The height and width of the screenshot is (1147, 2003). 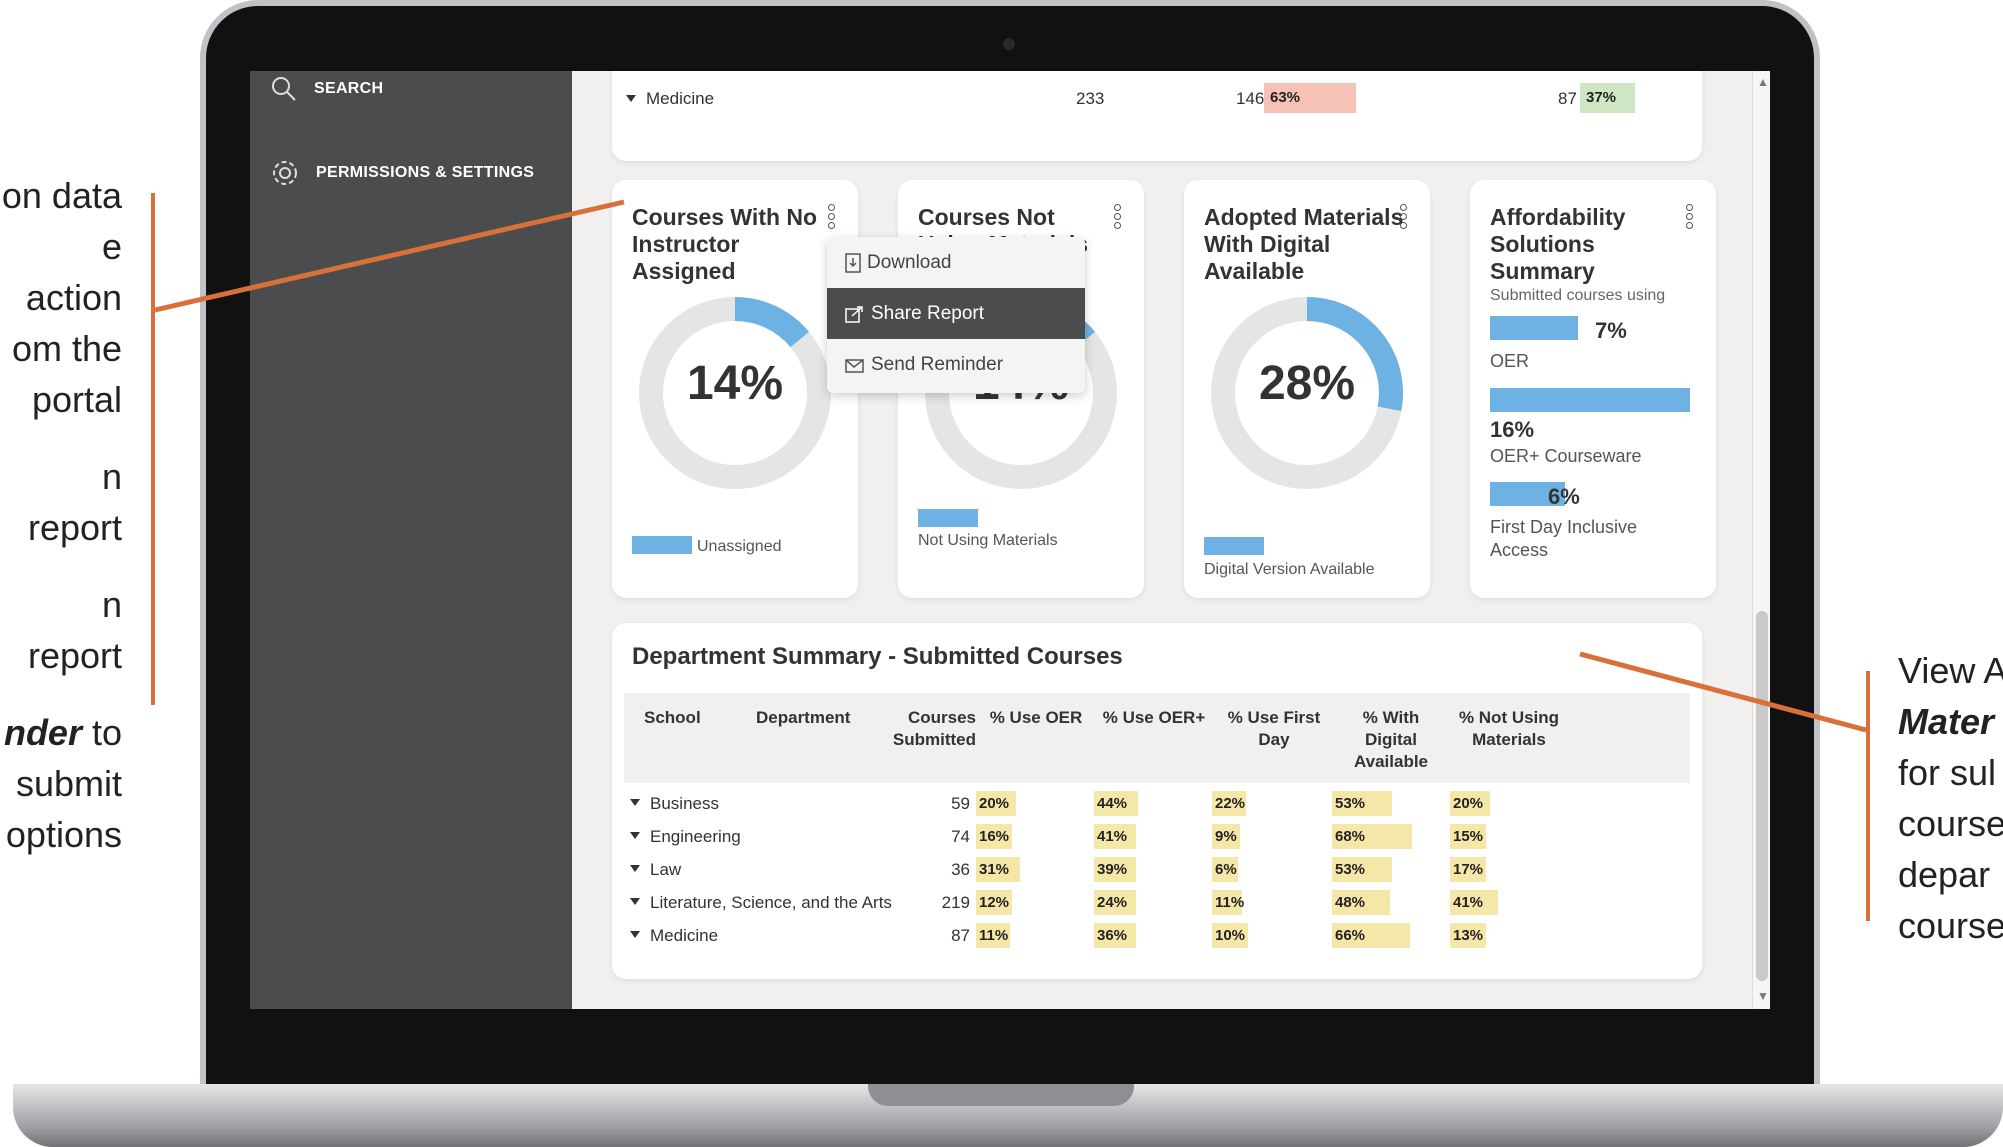 What do you see at coordinates (1229, 803) in the screenshot?
I see `cell-firstday: 22%` at bounding box center [1229, 803].